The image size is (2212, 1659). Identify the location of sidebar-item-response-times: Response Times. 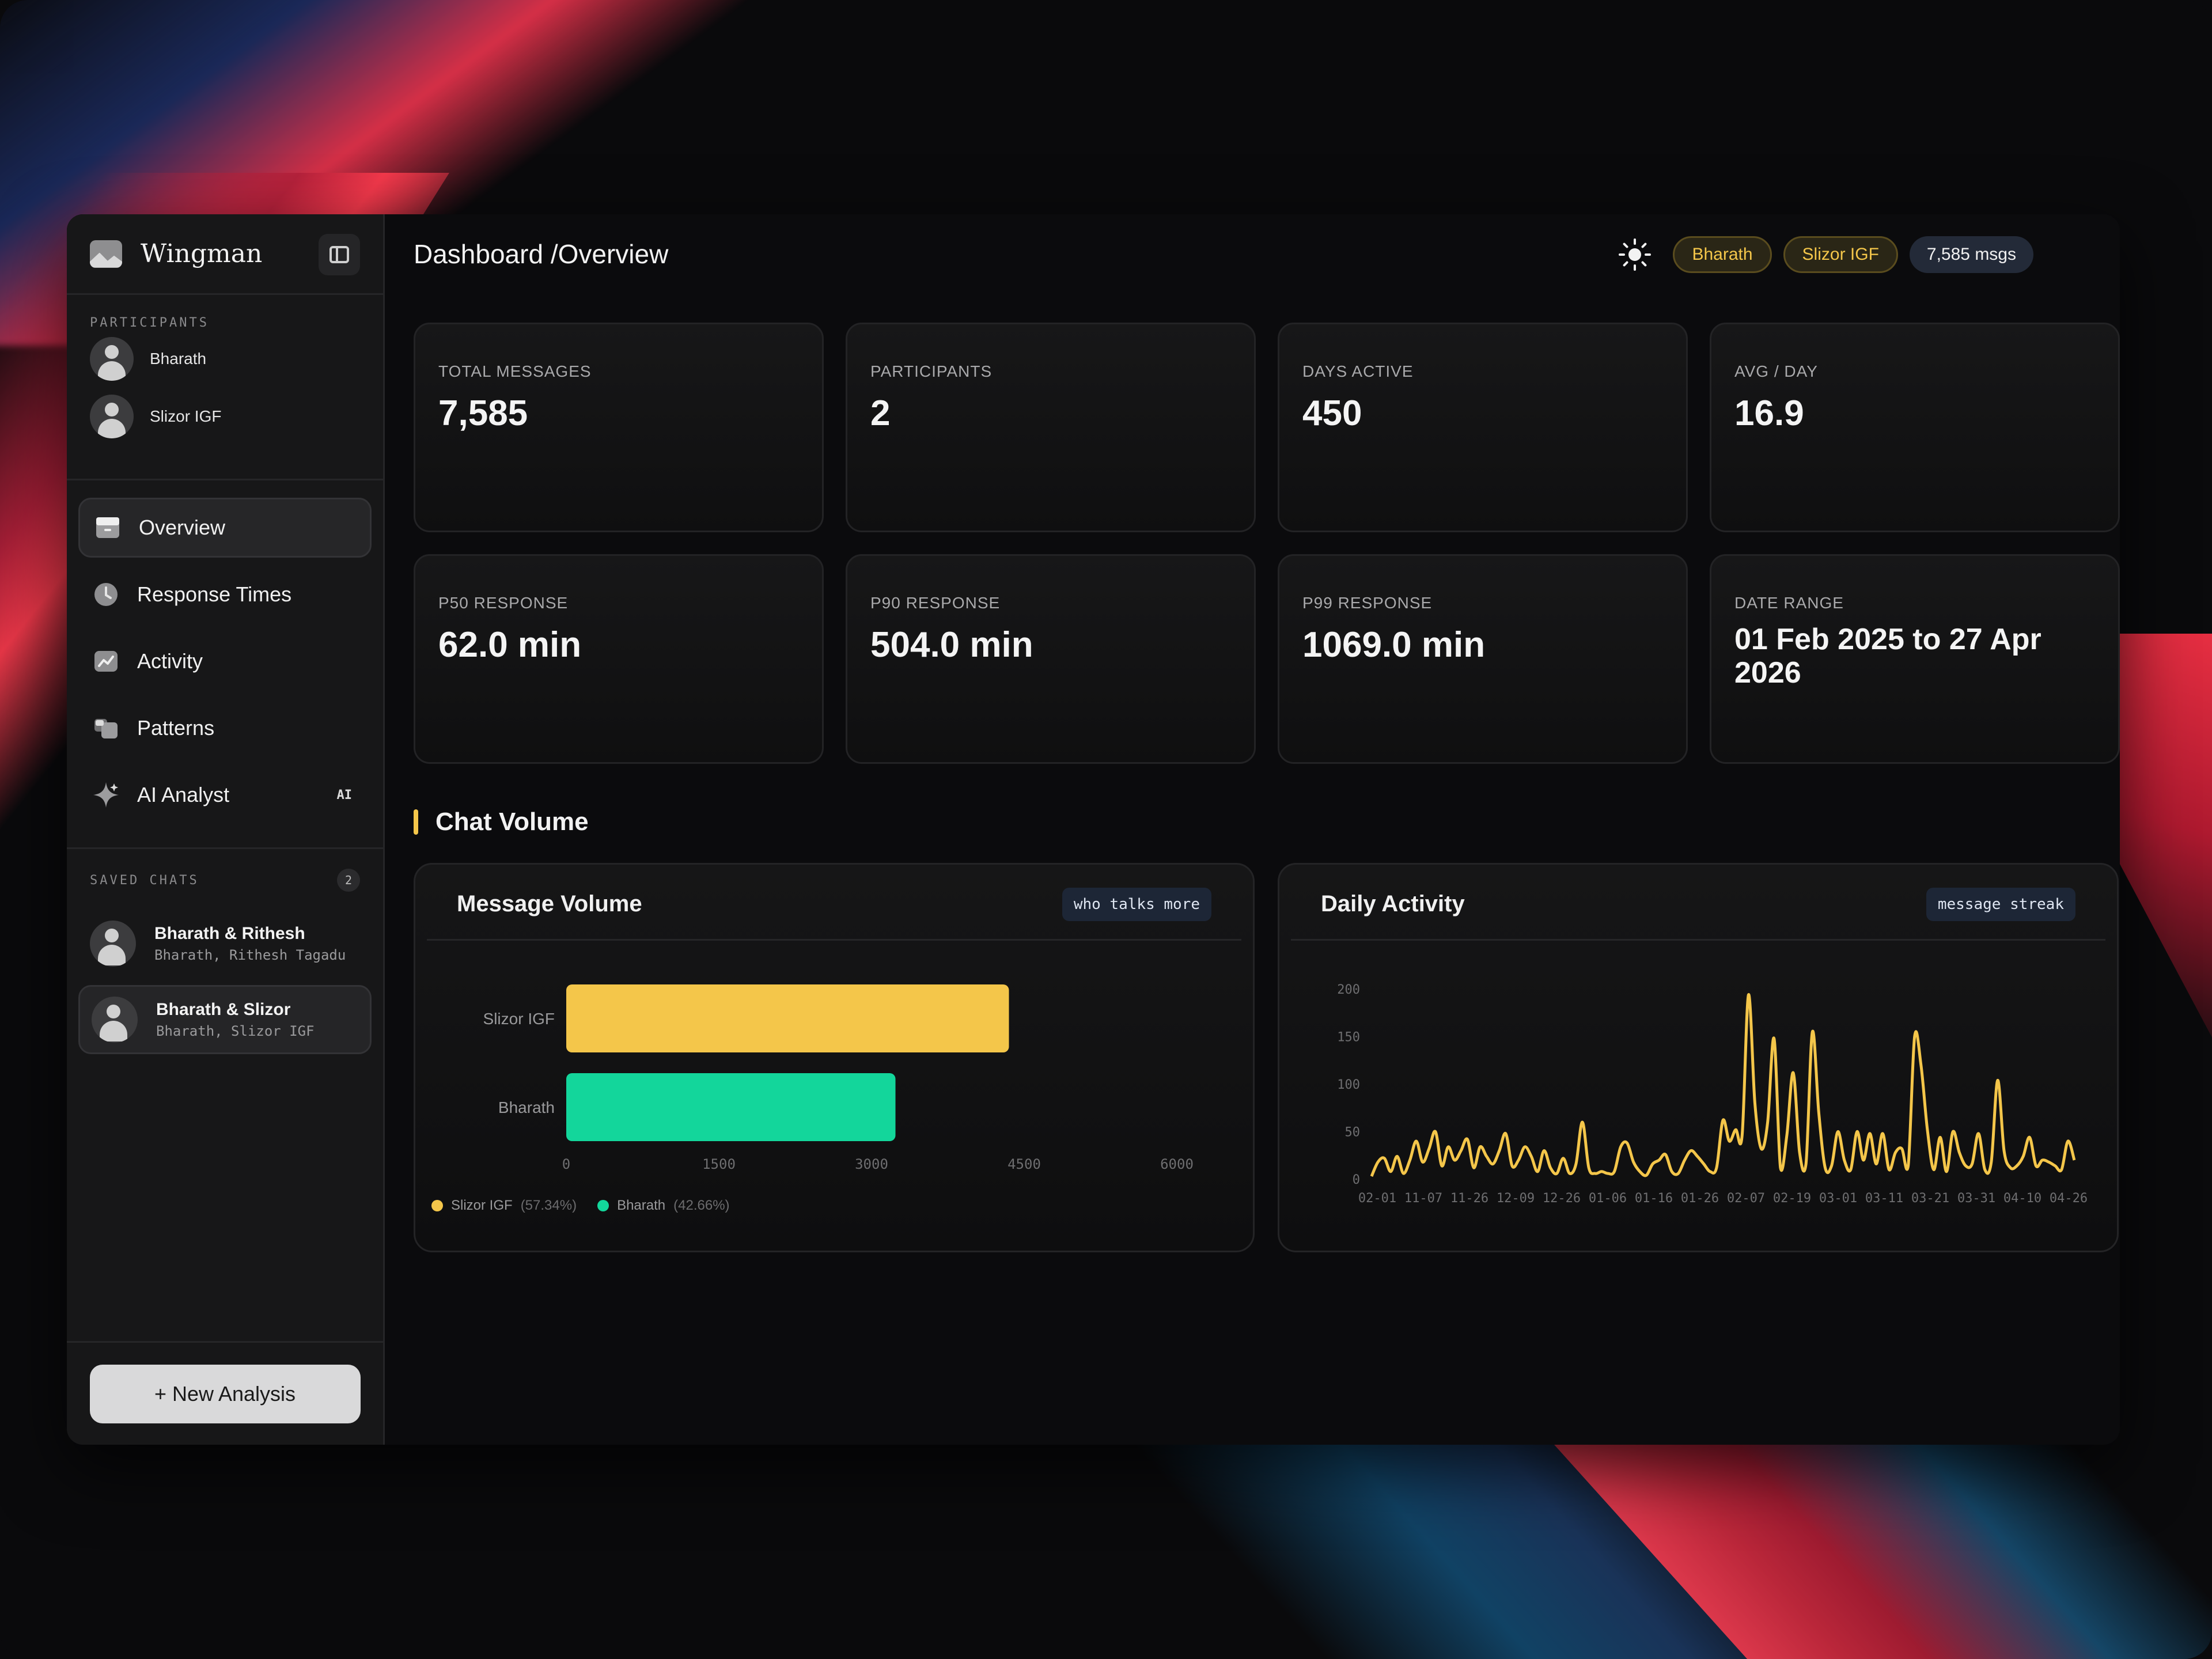
(225, 594).